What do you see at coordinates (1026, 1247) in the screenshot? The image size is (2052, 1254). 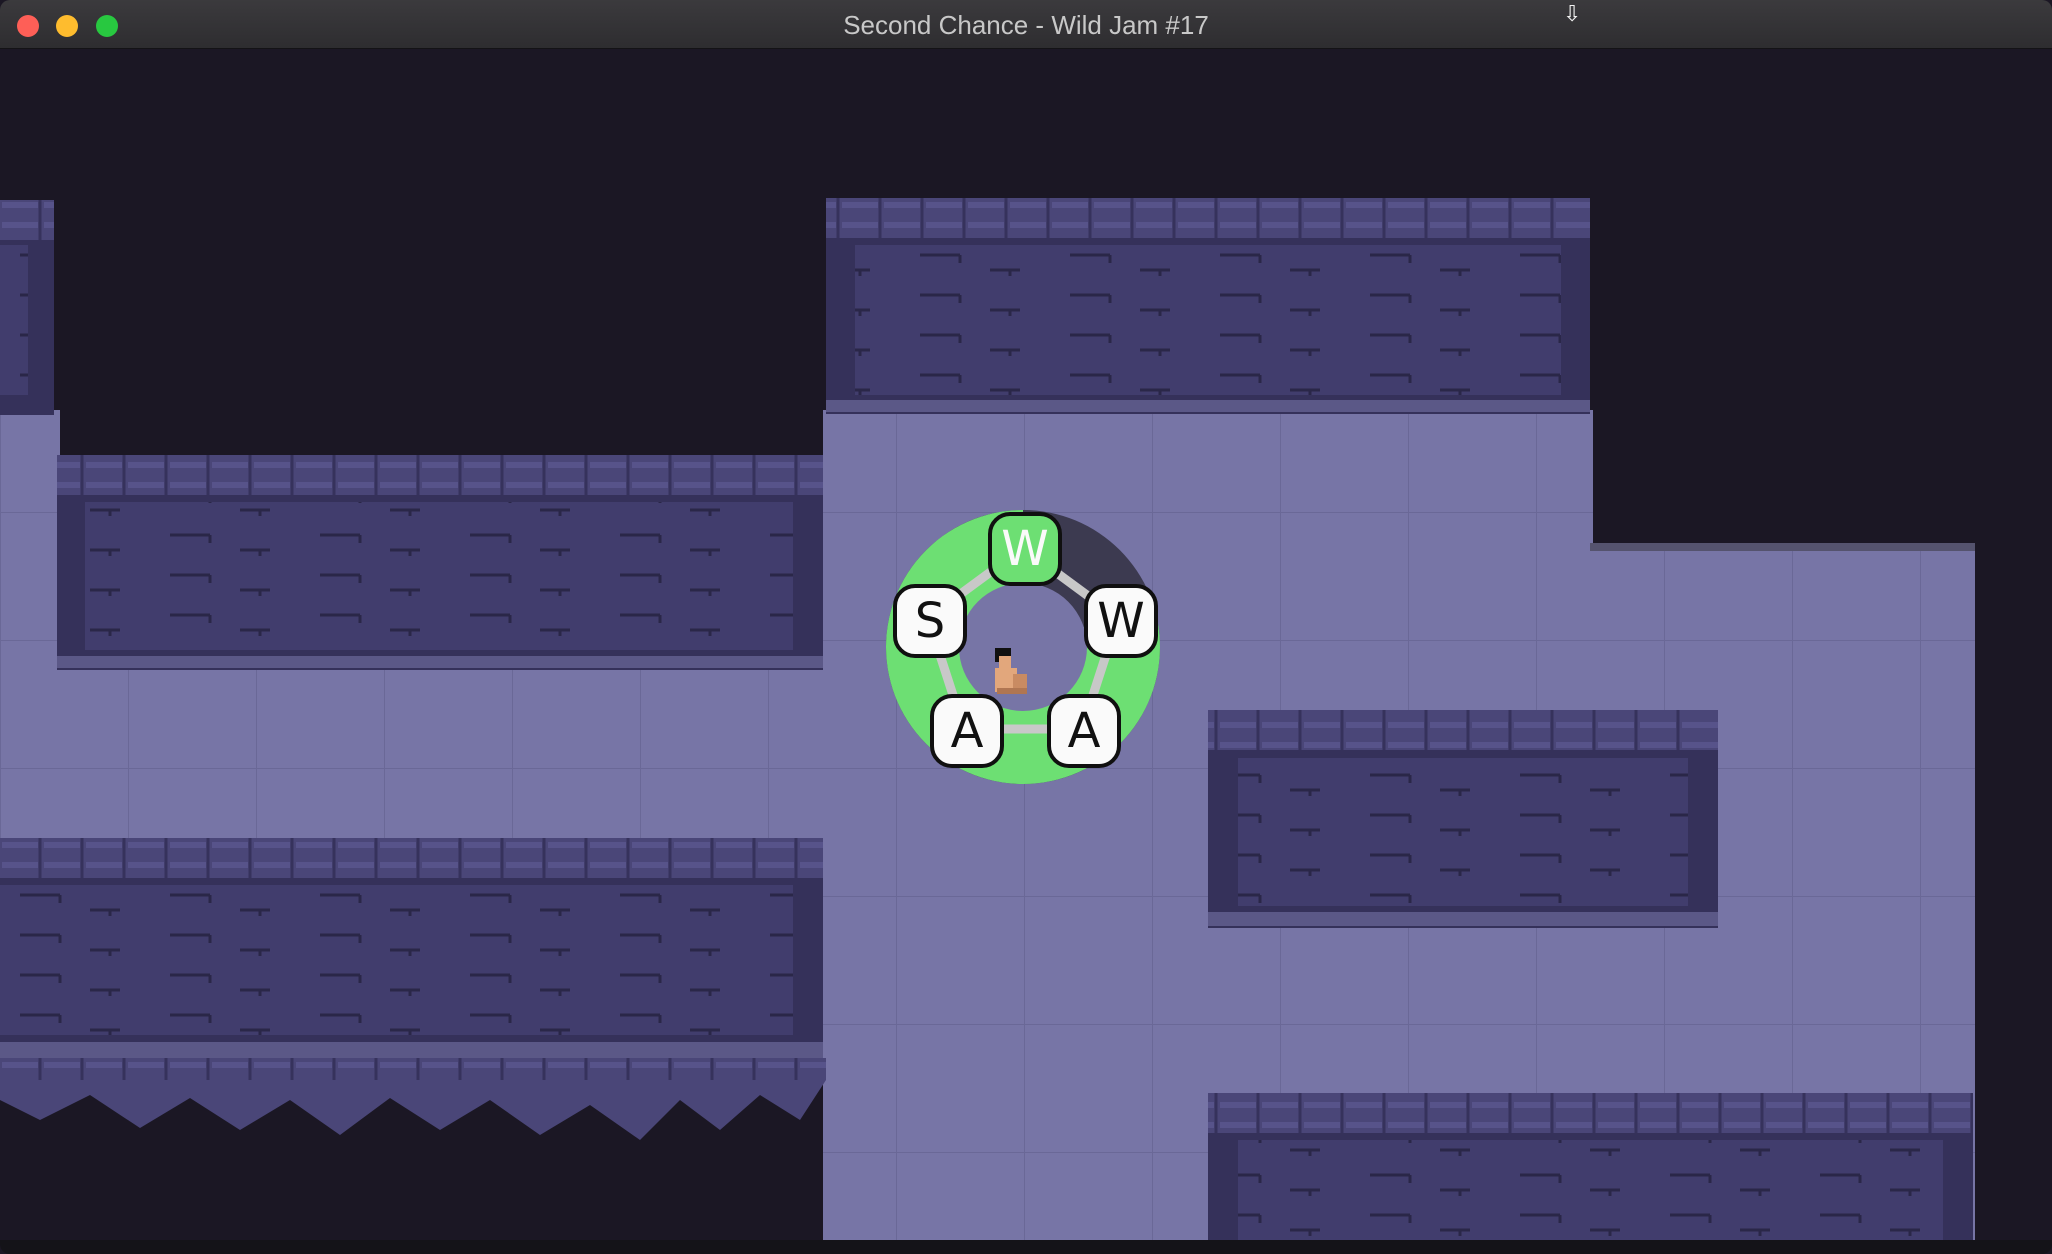 I see `status-strip` at bounding box center [1026, 1247].